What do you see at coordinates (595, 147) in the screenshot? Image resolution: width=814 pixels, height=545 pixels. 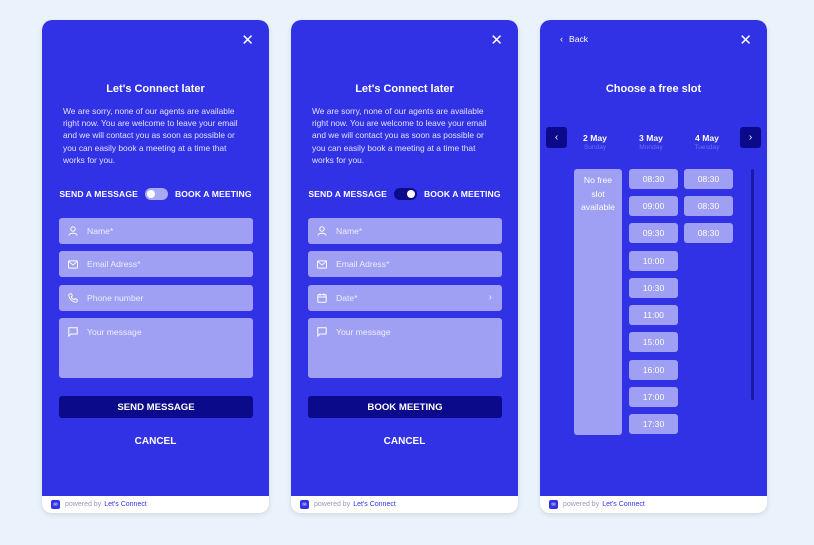 I see `day-weekday: Sunday` at bounding box center [595, 147].